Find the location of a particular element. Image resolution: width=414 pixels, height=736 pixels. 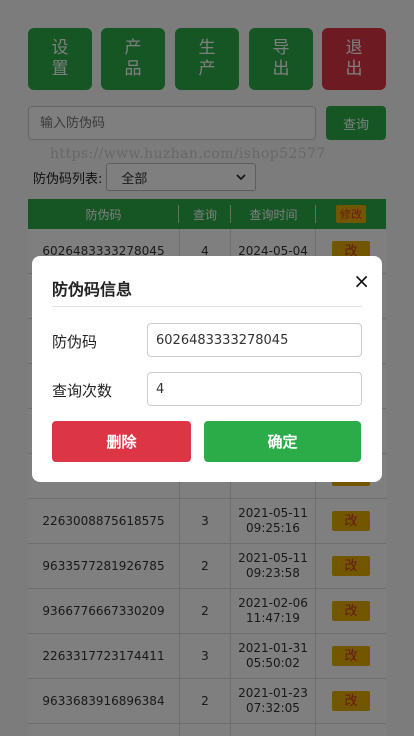

confirm-button: 确定 is located at coordinates (282, 441).